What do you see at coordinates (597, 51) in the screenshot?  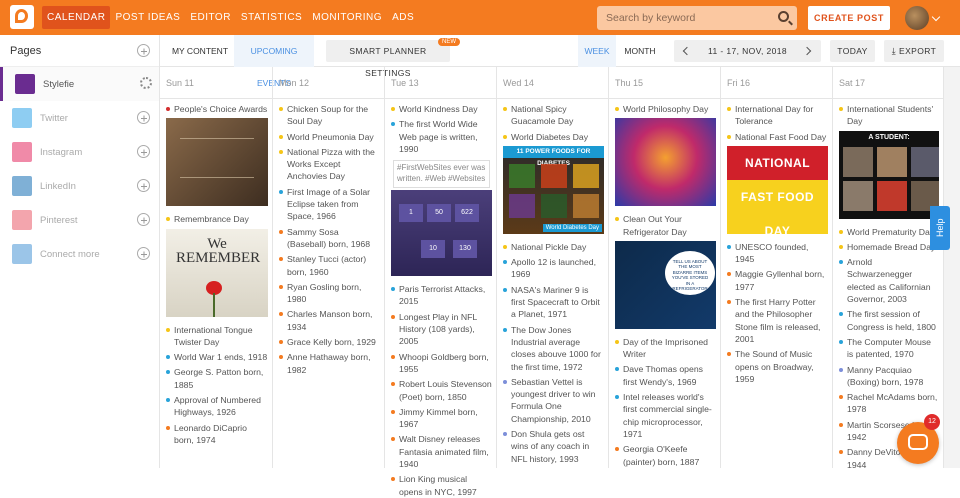 I see `week-view-button: WEEK` at bounding box center [597, 51].